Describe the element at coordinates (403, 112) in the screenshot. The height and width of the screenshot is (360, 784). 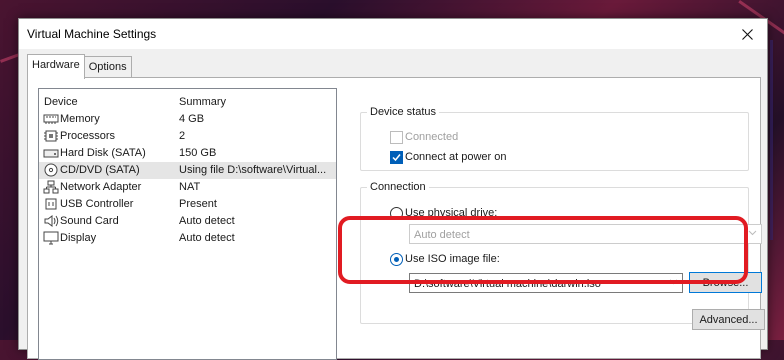
I see `device-status-label: Device status` at that location.